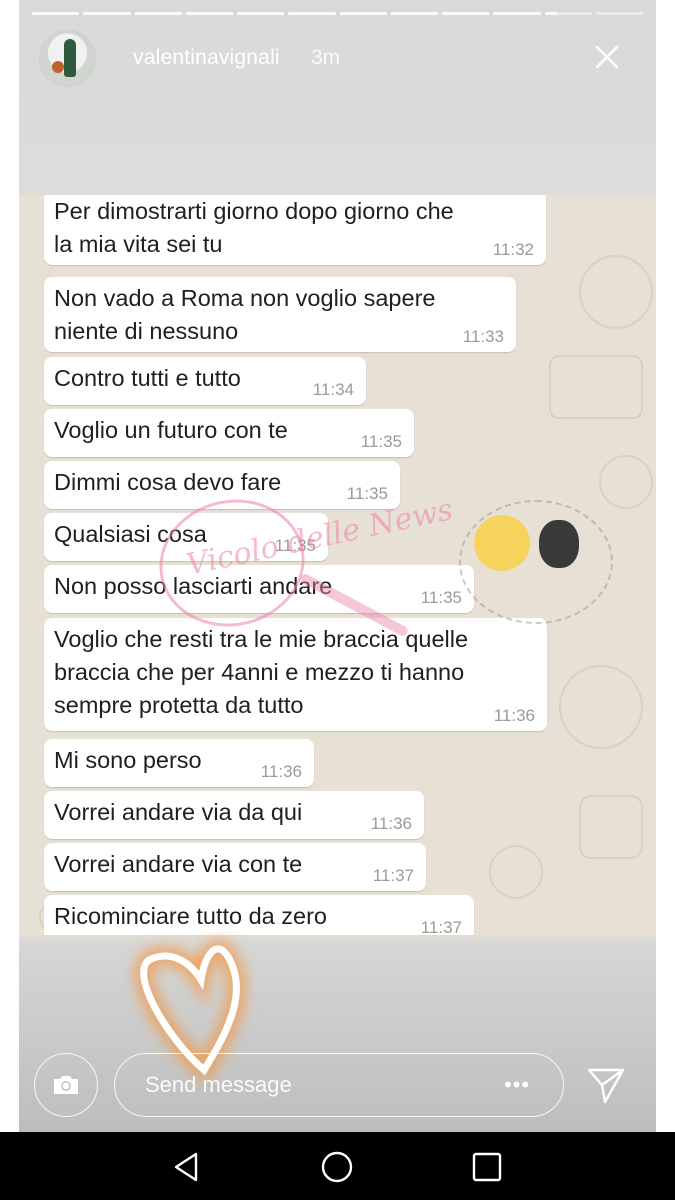  What do you see at coordinates (179, 763) in the screenshot?
I see `message-bubble: Mi sono perso 11:36` at bounding box center [179, 763].